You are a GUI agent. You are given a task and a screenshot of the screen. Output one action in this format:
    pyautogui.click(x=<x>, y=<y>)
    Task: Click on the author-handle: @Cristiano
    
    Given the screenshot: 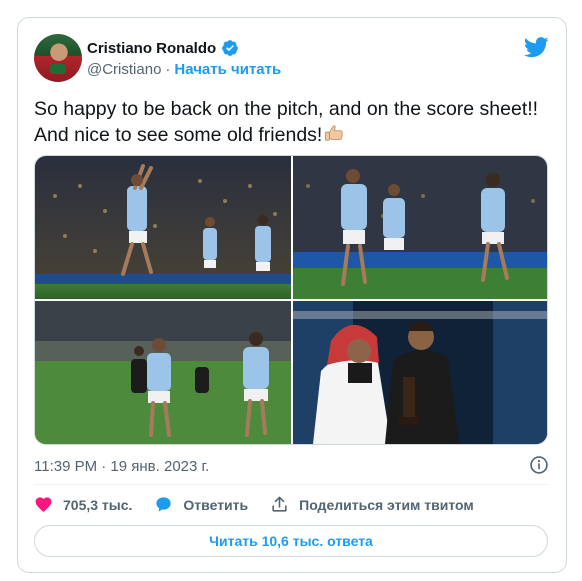 What is the action you would take?
    pyautogui.click(x=124, y=69)
    